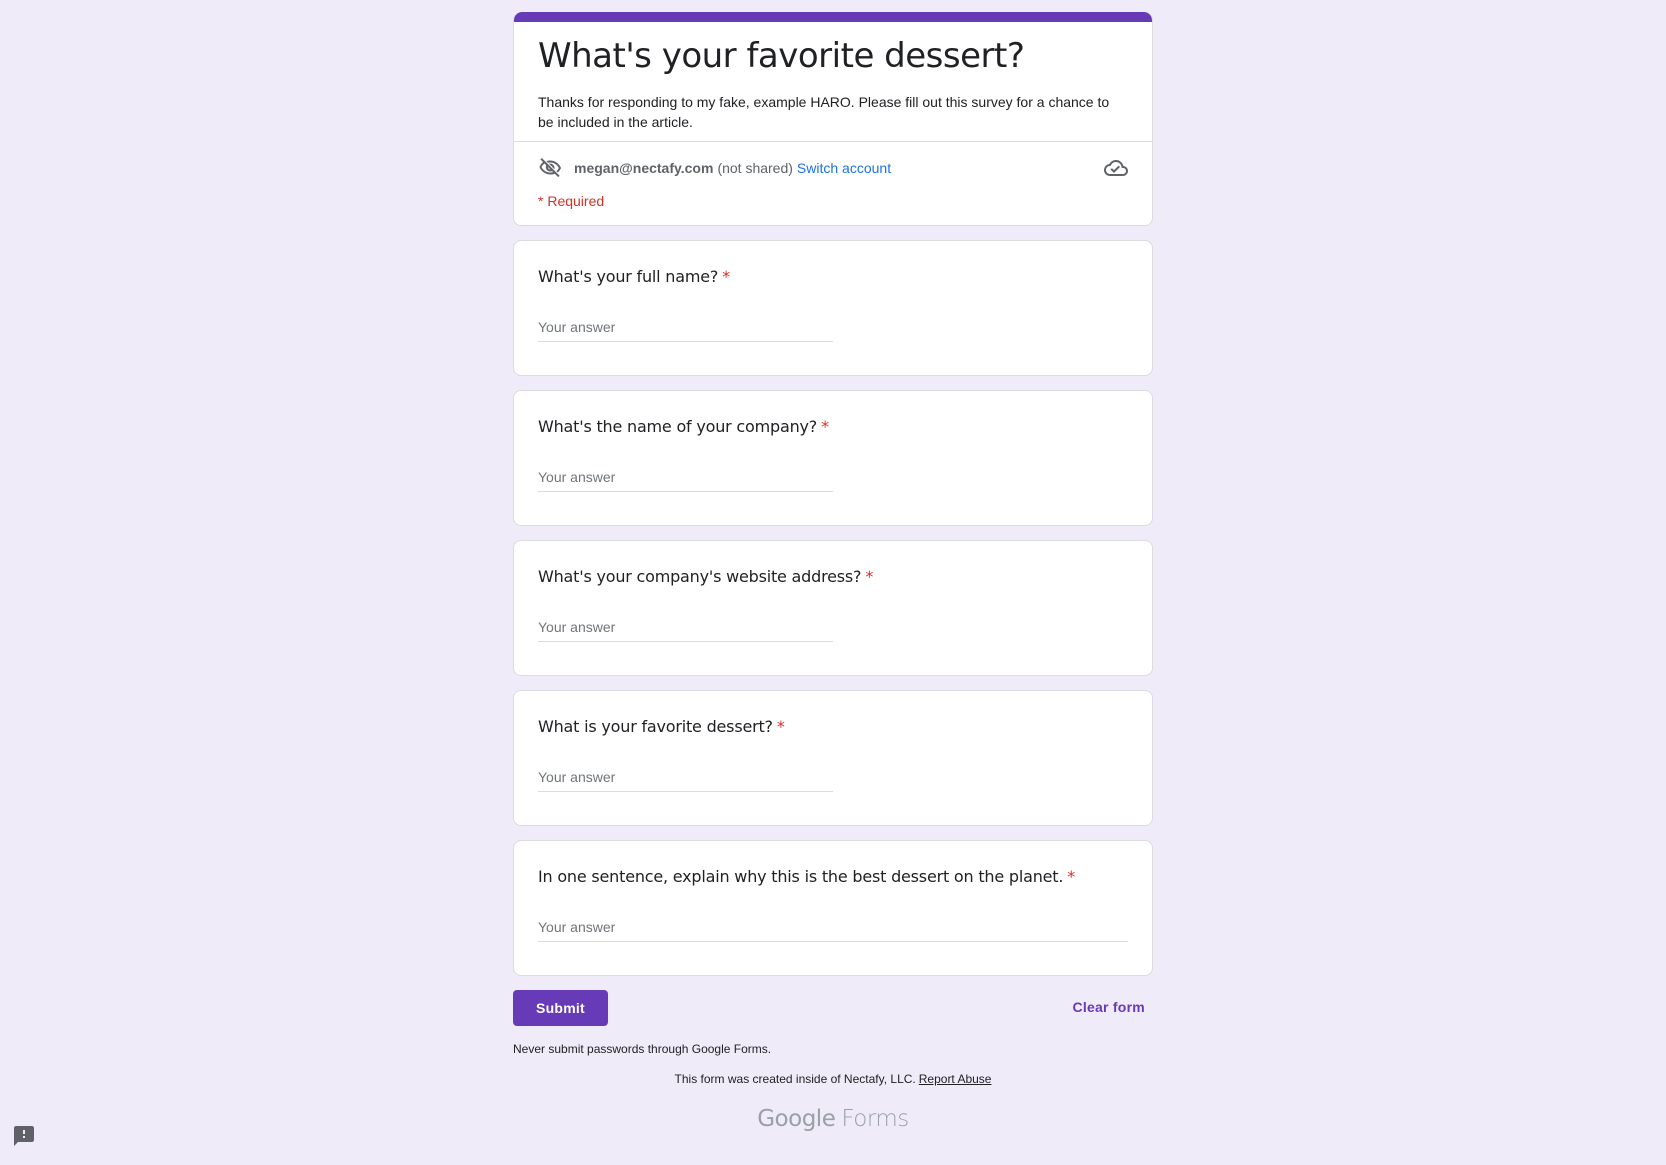 The image size is (1666, 1165). What do you see at coordinates (560, 1008) in the screenshot?
I see `submit-button: Submit` at bounding box center [560, 1008].